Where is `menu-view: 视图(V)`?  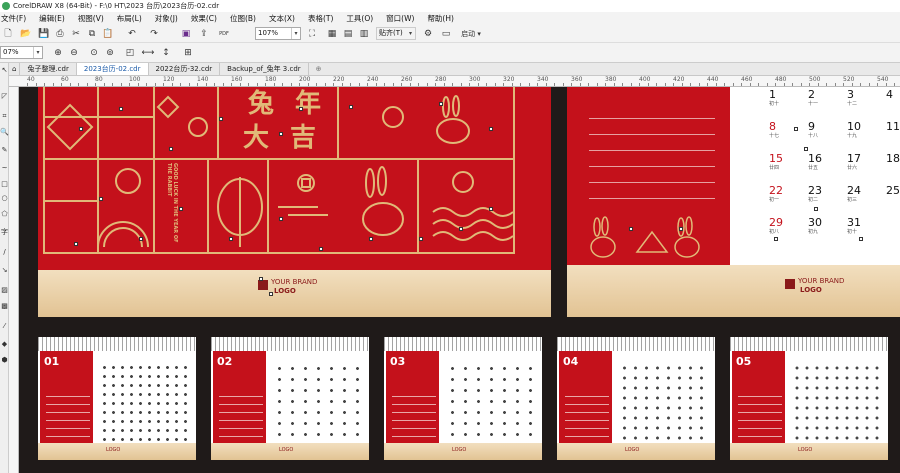
menu-view: 视图(V) is located at coordinates (91, 18).